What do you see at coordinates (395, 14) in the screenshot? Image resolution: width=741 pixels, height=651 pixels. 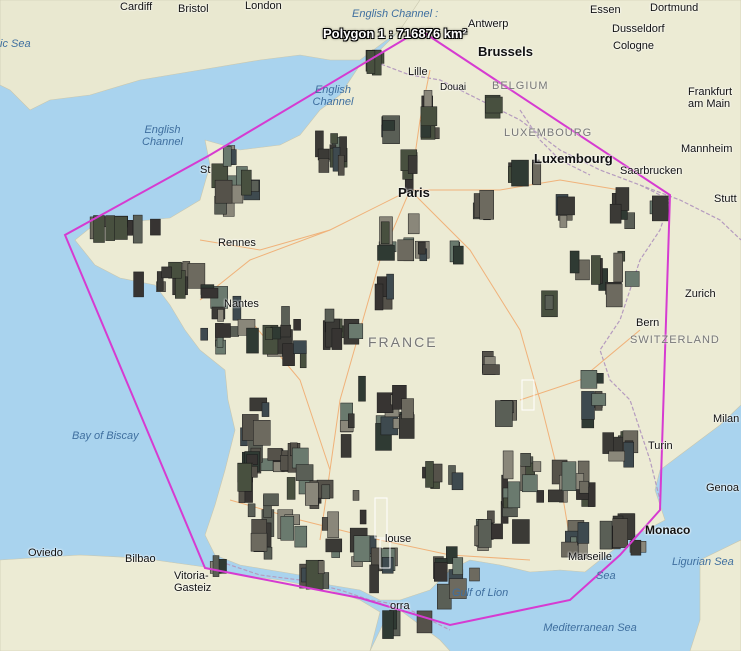 I see `label-english-channel-top: English Channel :` at bounding box center [395, 14].